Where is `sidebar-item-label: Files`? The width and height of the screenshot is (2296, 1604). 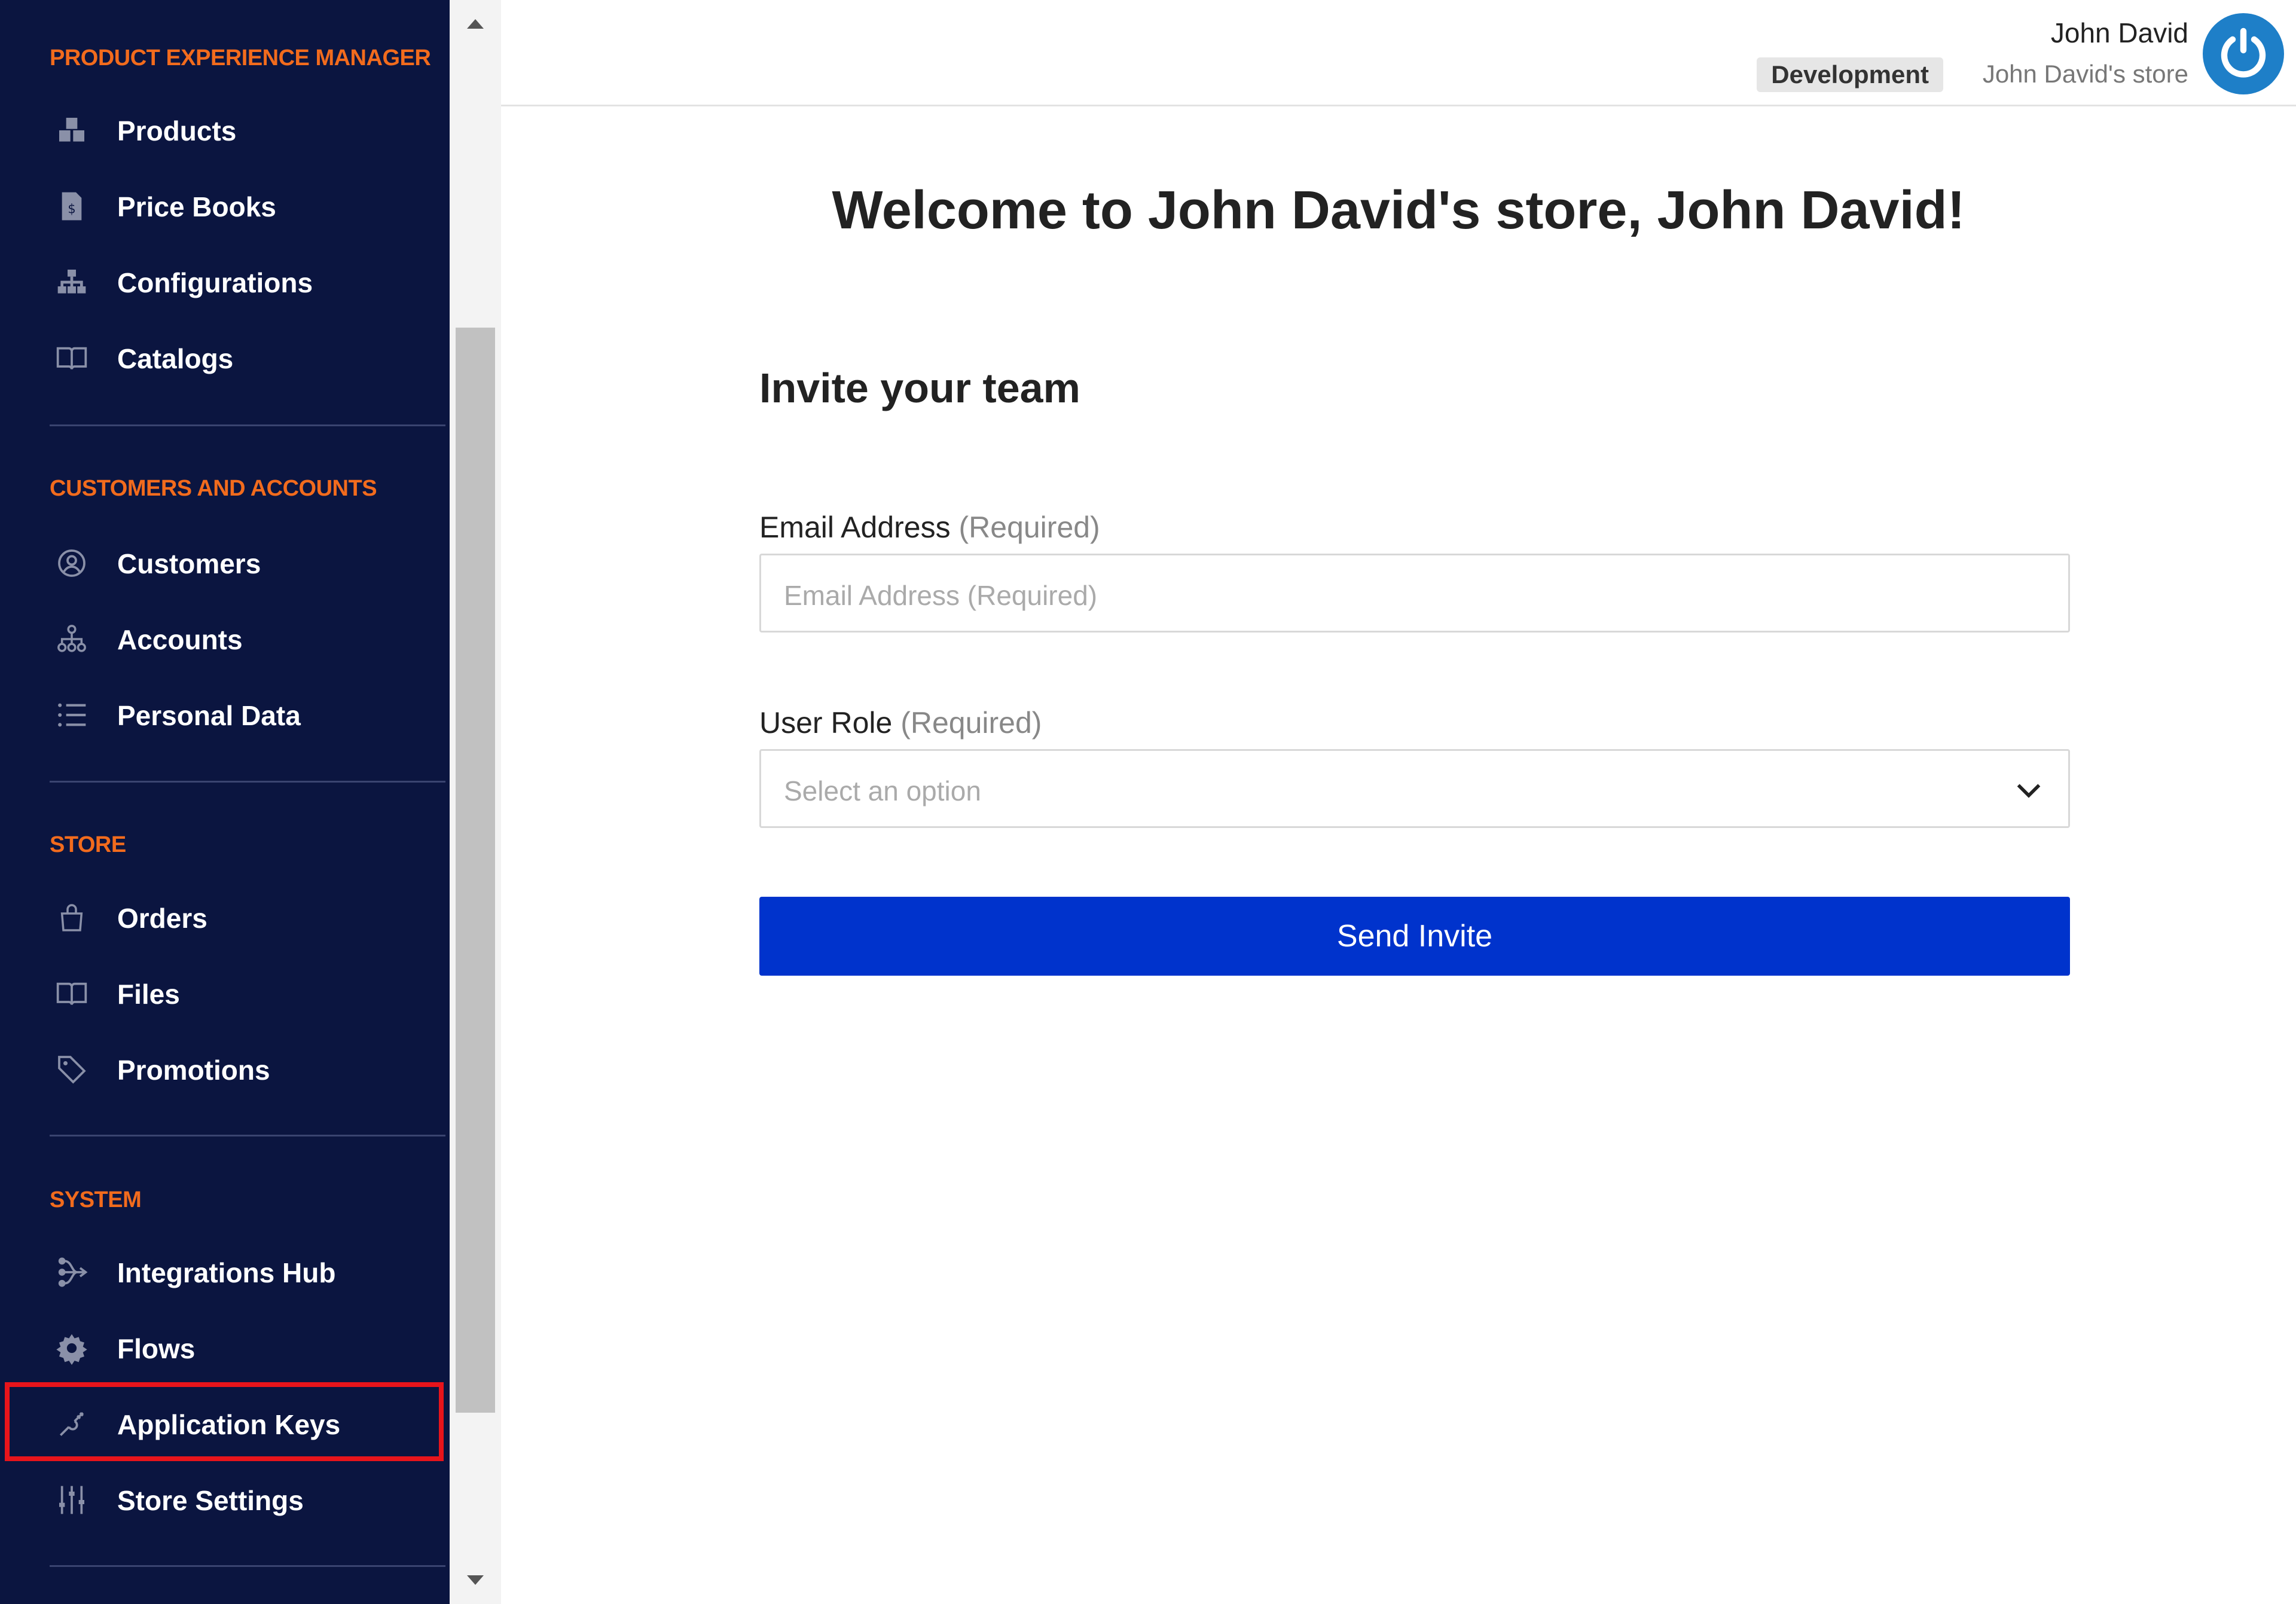 sidebar-item-label: Files is located at coordinates (148, 995).